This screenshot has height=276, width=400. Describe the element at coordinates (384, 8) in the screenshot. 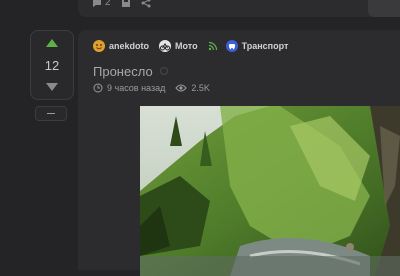

I see `previous-post-more-button` at that location.